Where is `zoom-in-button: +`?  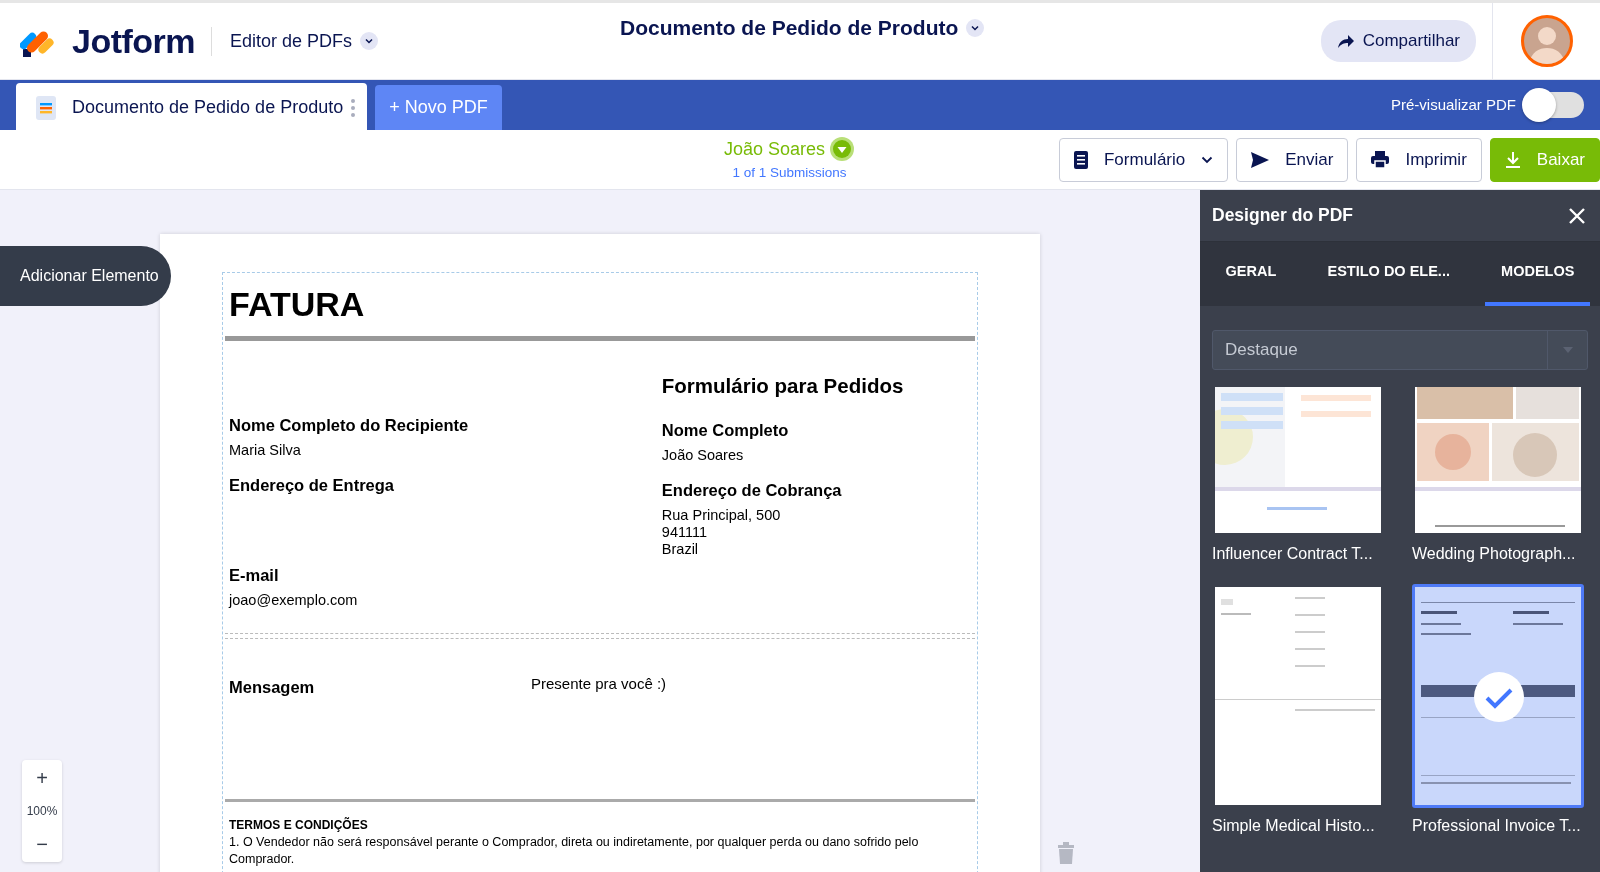 zoom-in-button: + is located at coordinates (42, 778).